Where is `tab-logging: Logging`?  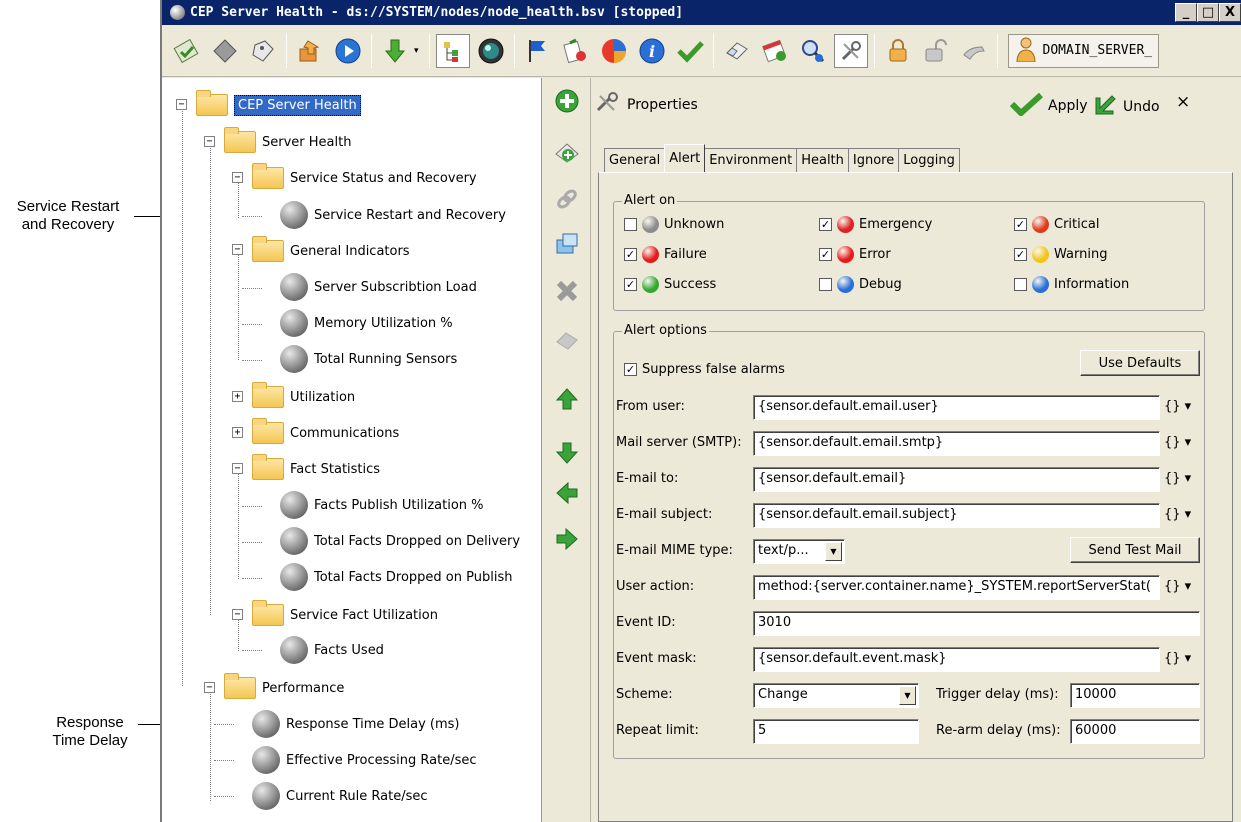
tab-logging: Logging is located at coordinates (929, 160).